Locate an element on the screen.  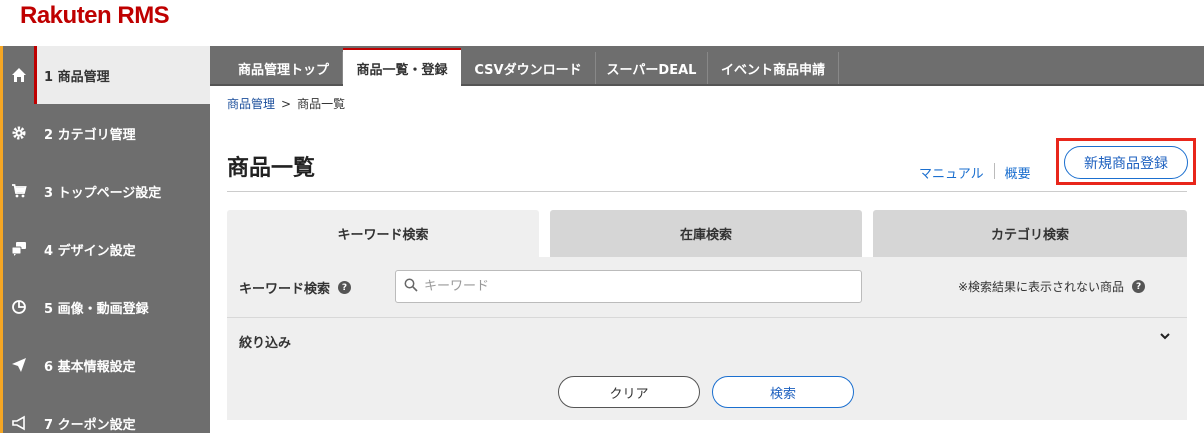
hidden-items-note: ※検索結果に表示されない商品 ? is located at coordinates (1052, 286).